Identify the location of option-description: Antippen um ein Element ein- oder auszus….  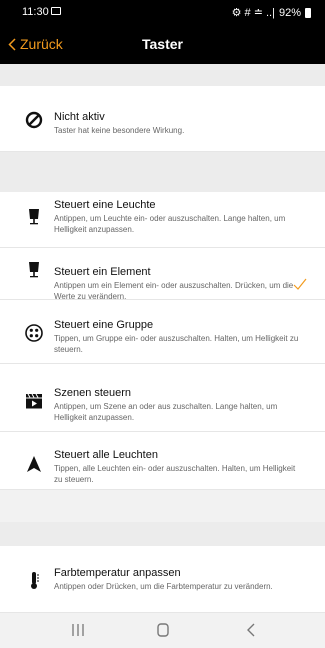
(174, 291).